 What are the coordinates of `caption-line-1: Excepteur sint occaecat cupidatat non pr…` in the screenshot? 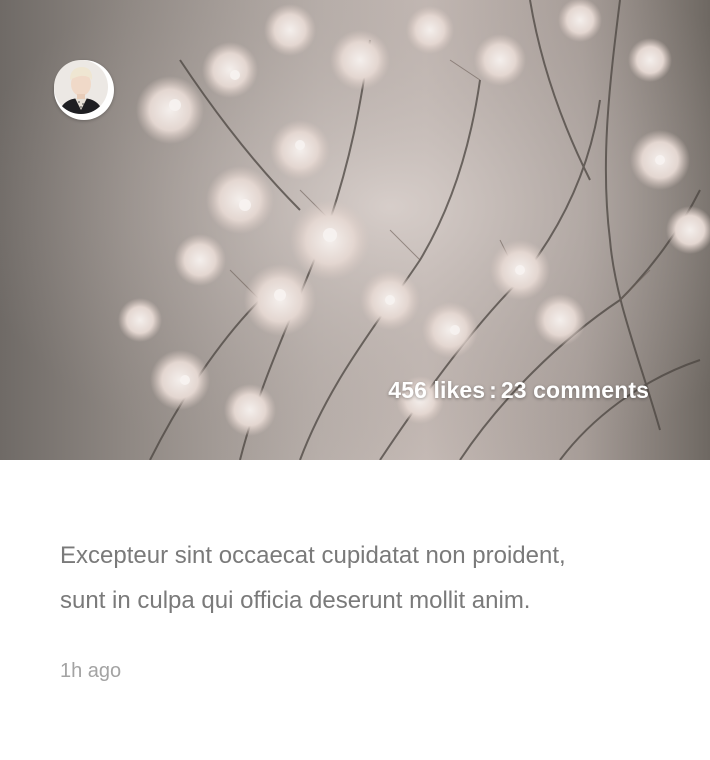 It's located at (313, 555).